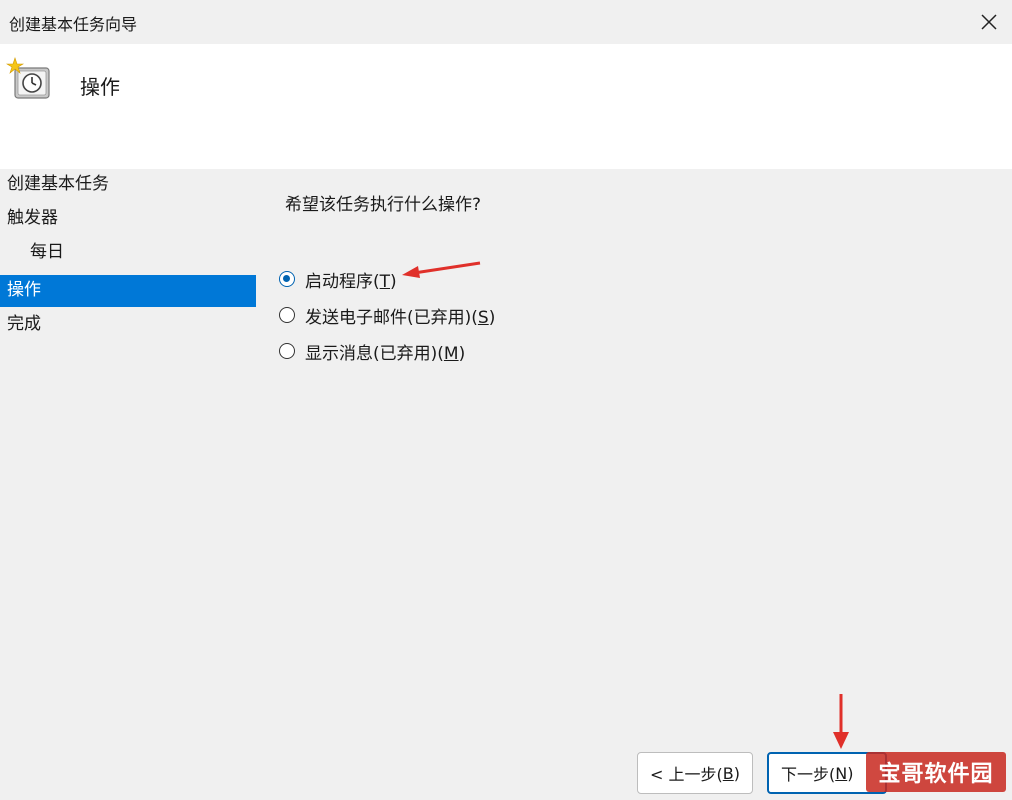 The image size is (1012, 800). What do you see at coordinates (287, 351) in the screenshot?
I see `radio-show-message` at bounding box center [287, 351].